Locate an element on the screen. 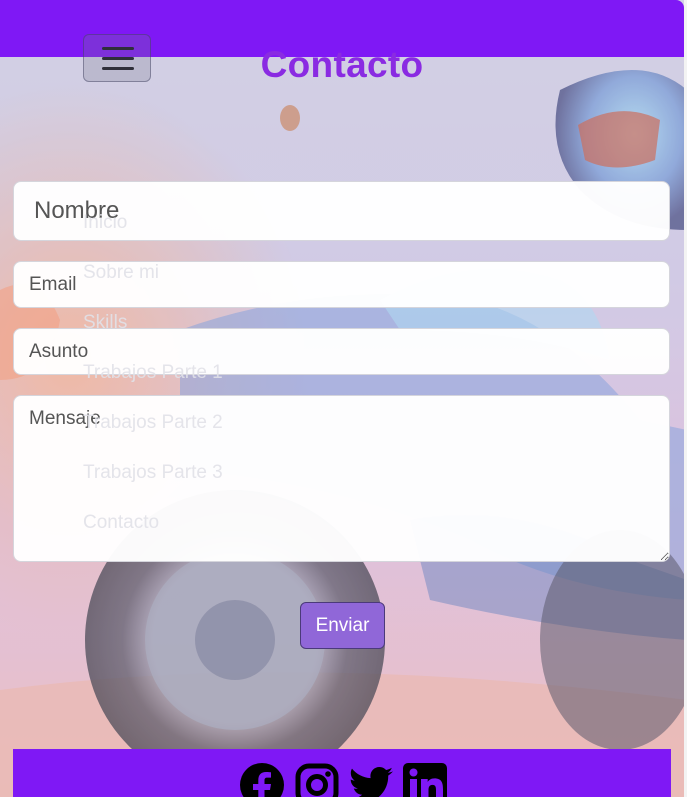 This screenshot has width=687, height=797. footer is located at coordinates (342, 773).